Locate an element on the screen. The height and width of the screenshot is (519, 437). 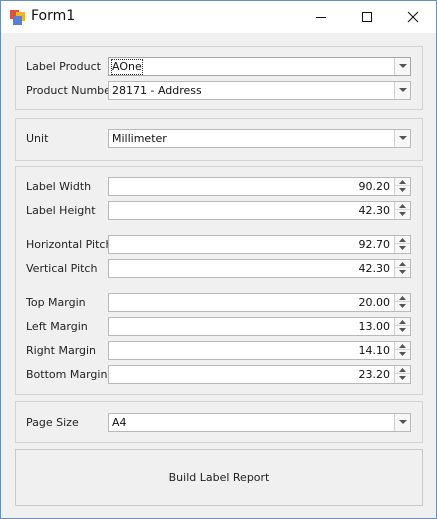
product-number-label: Product Number is located at coordinates (71, 90).